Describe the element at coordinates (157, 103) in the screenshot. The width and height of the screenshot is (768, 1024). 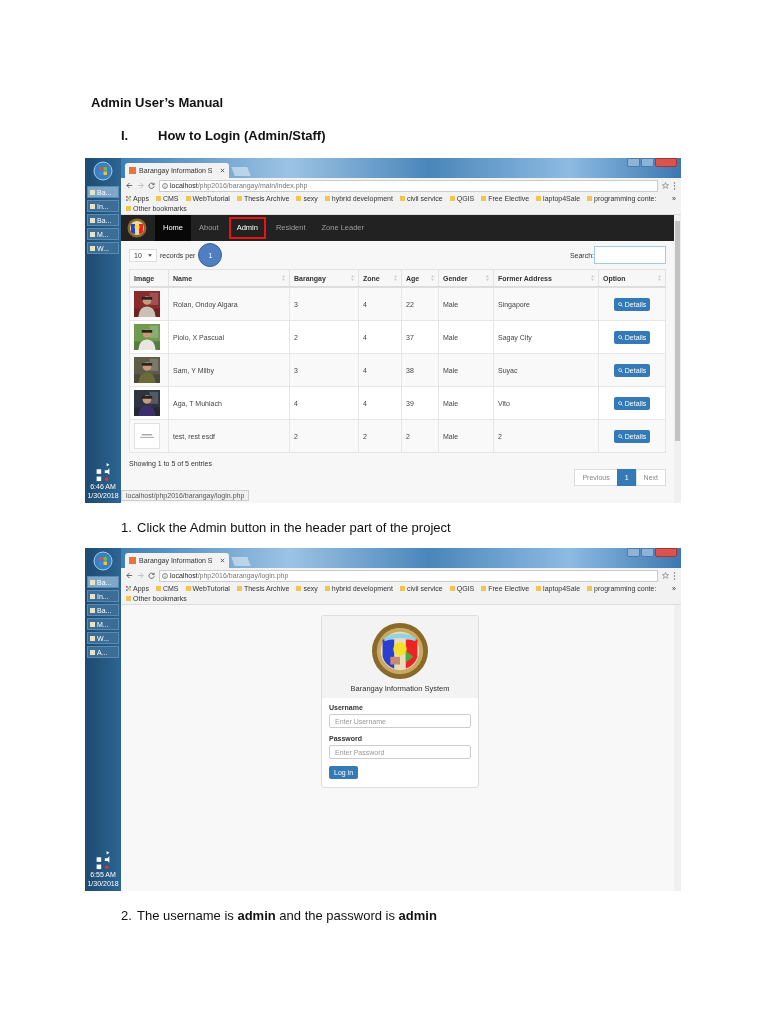
I see `manual-title: Admin User’s Manual` at that location.